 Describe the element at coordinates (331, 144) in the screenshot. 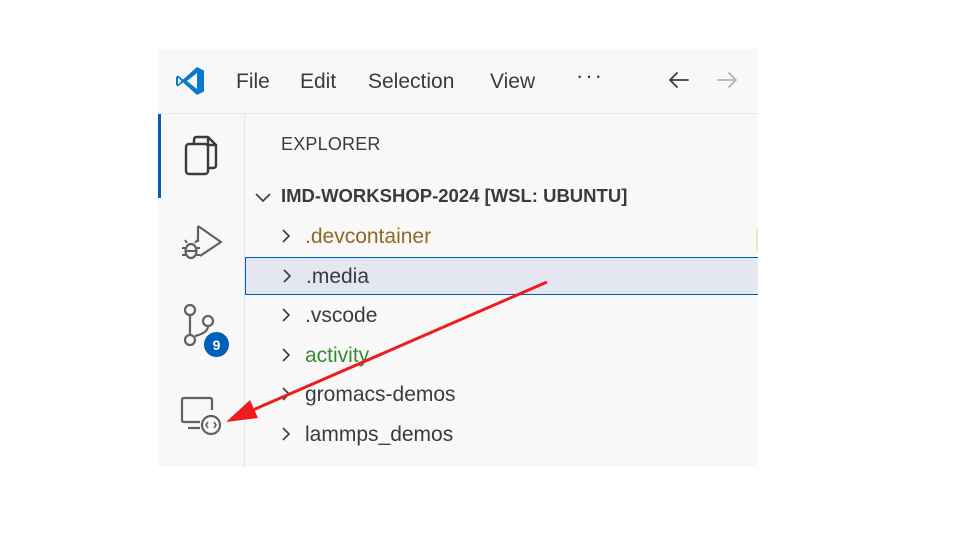

I see `explorer-title: EXPLORER` at that location.